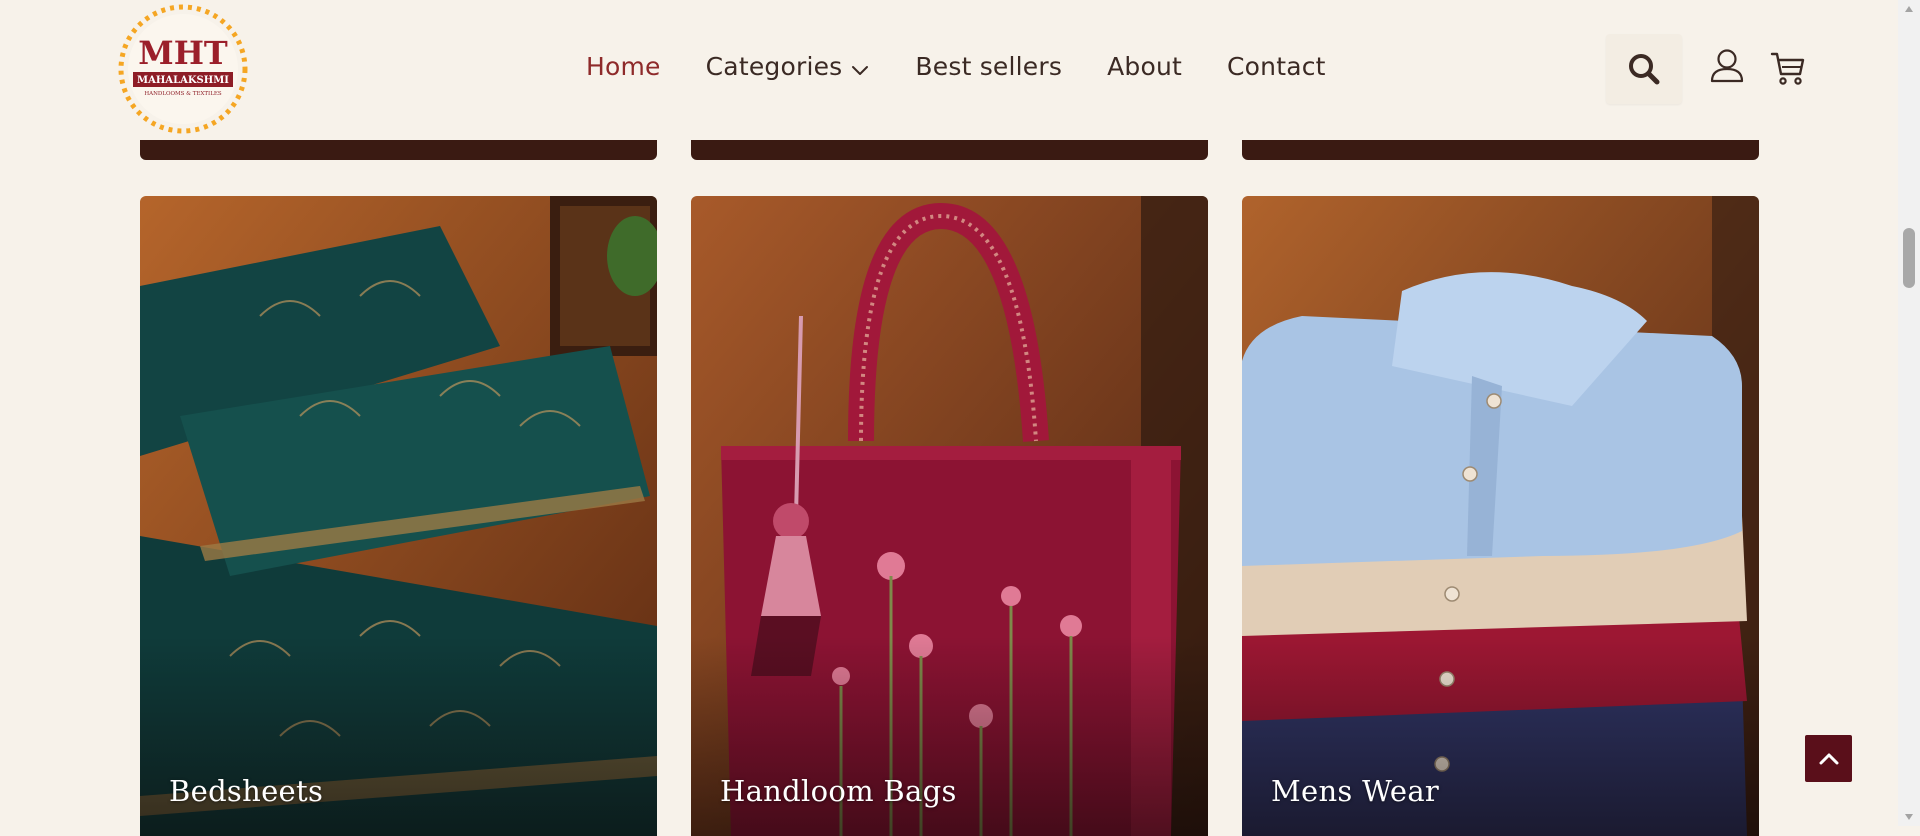 The height and width of the screenshot is (836, 1920). I want to click on scroll-up-arrow-icon, so click(1909, 9).